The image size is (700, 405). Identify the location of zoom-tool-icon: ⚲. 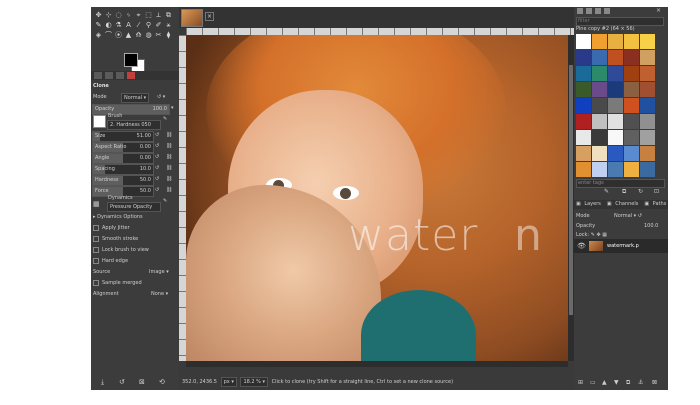
(148, 25).